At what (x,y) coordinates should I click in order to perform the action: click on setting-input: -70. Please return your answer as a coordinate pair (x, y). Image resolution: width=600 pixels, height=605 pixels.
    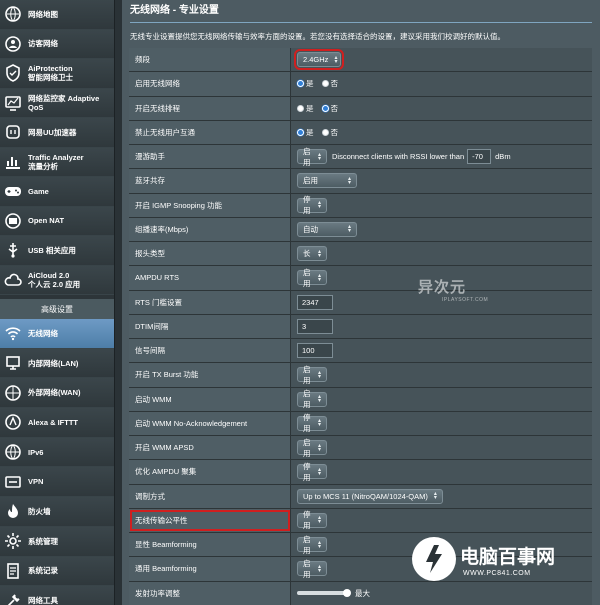
    Looking at the image, I should click on (479, 157).